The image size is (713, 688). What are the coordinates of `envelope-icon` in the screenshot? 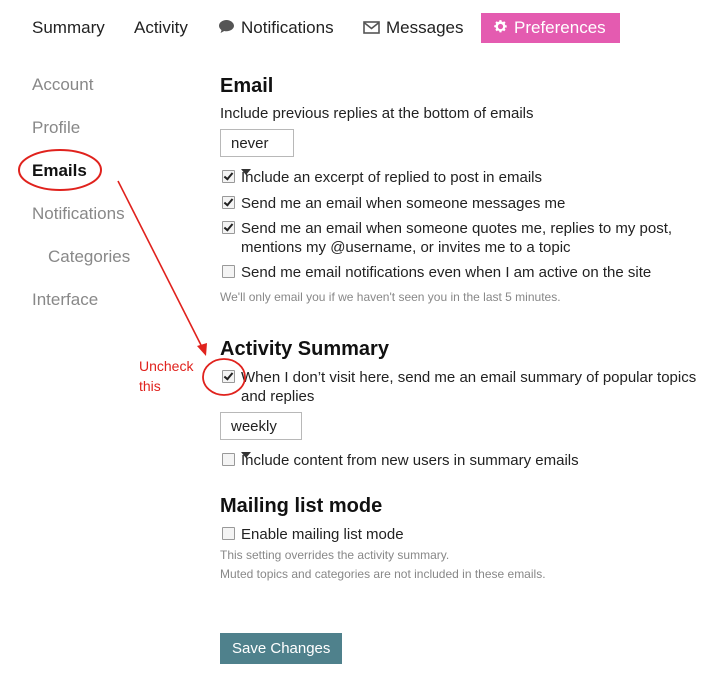 It's located at (371, 29).